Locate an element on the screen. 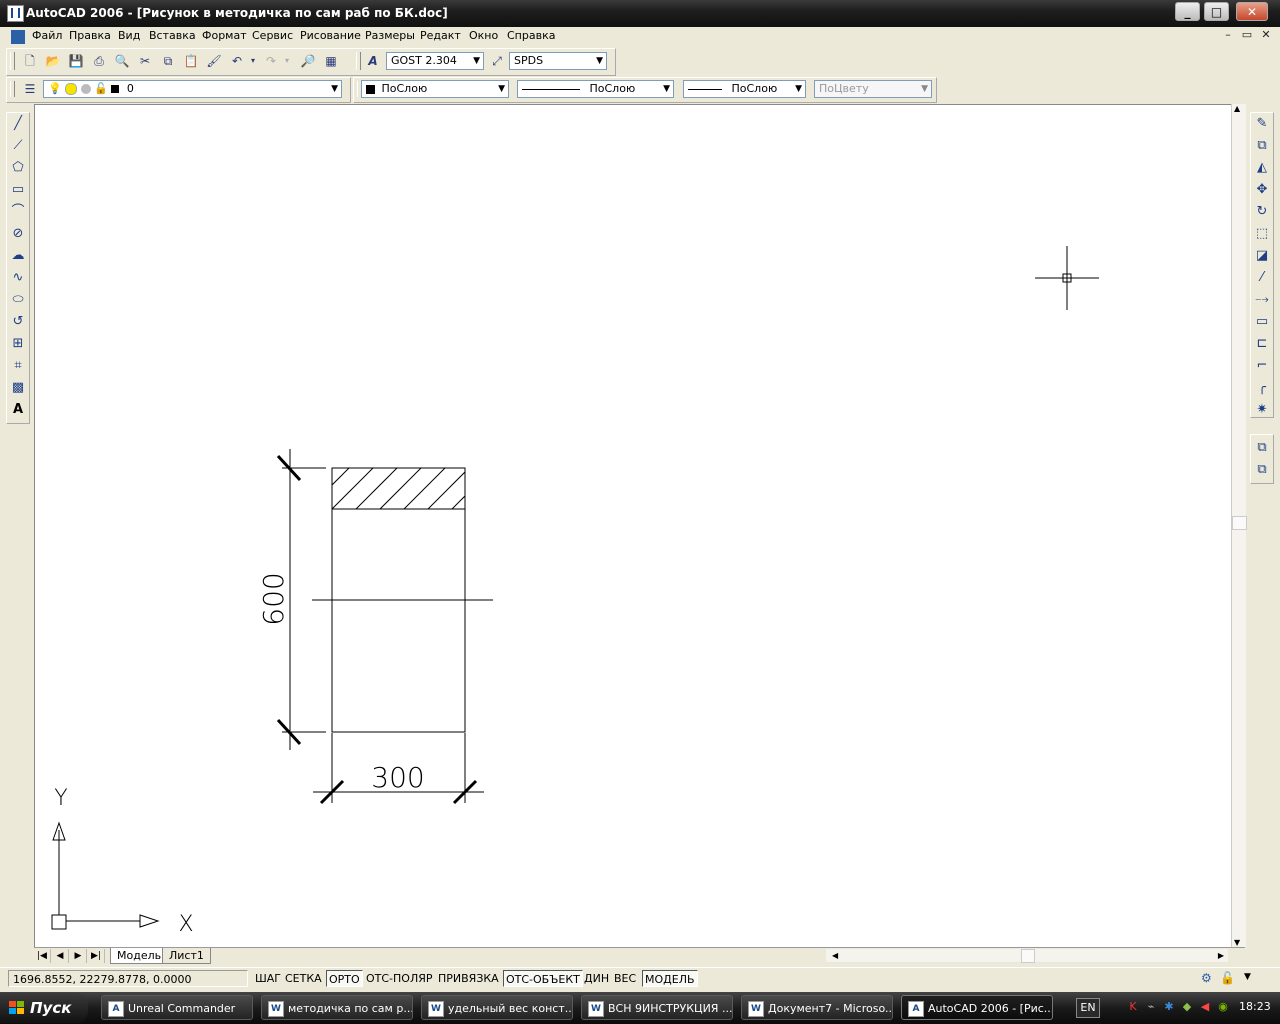 The height and width of the screenshot is (1024, 1280). prev-tab-icon: ◀ is located at coordinates (60, 956).